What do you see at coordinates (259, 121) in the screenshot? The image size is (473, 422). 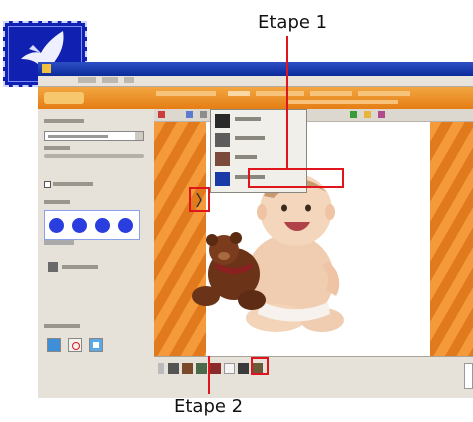 I see `menu-item-stamp-tool` at bounding box center [259, 121].